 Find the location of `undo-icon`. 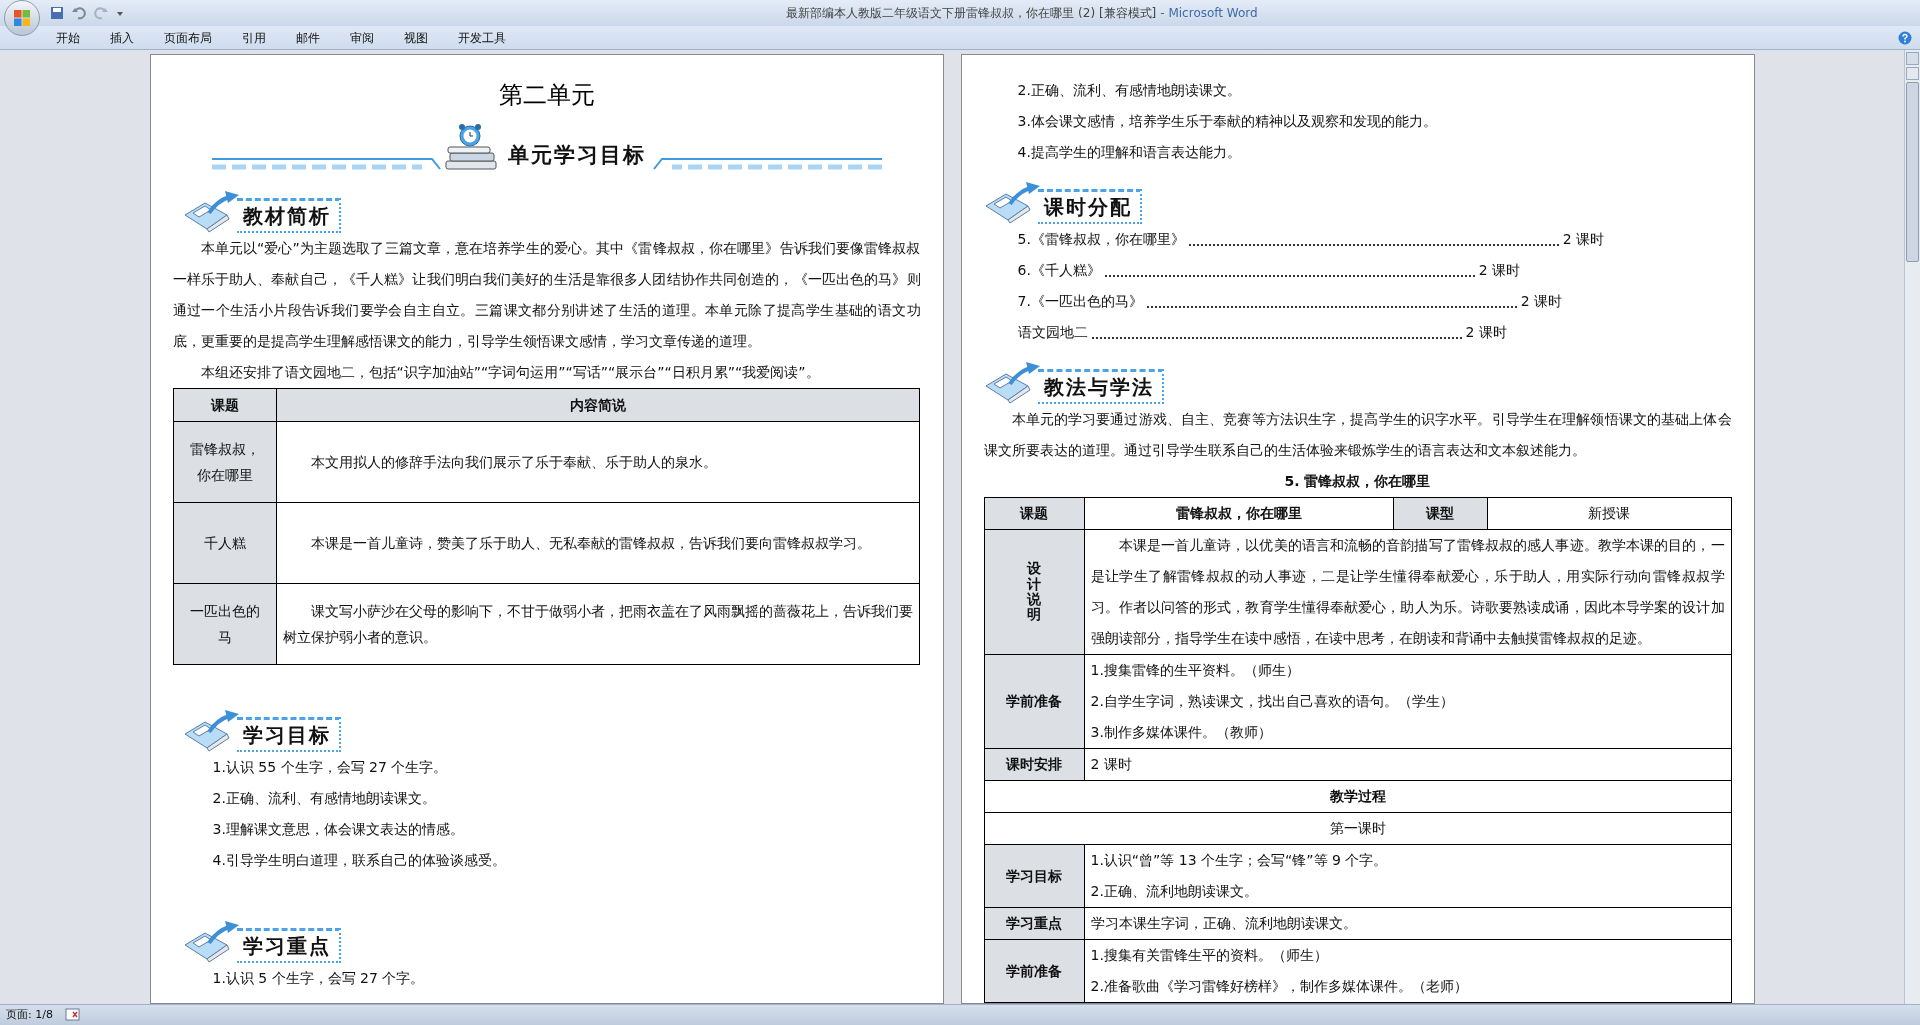

undo-icon is located at coordinates (79, 13).